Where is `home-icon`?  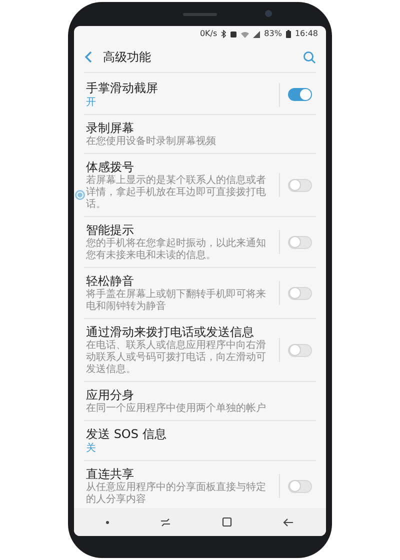
home-icon is located at coordinates (227, 522).